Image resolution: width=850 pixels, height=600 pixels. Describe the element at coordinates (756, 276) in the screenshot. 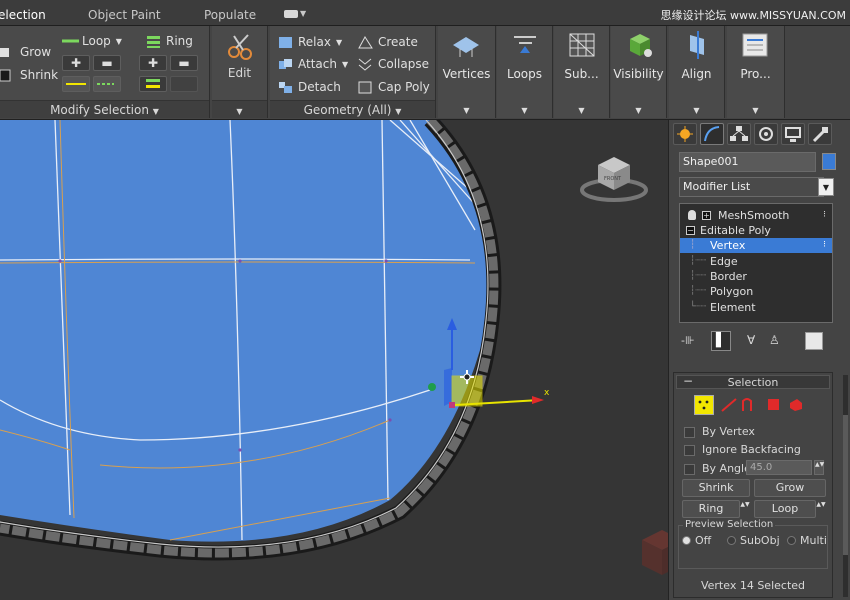

I see `stack-item-border: ┆┈┈ Border` at that location.